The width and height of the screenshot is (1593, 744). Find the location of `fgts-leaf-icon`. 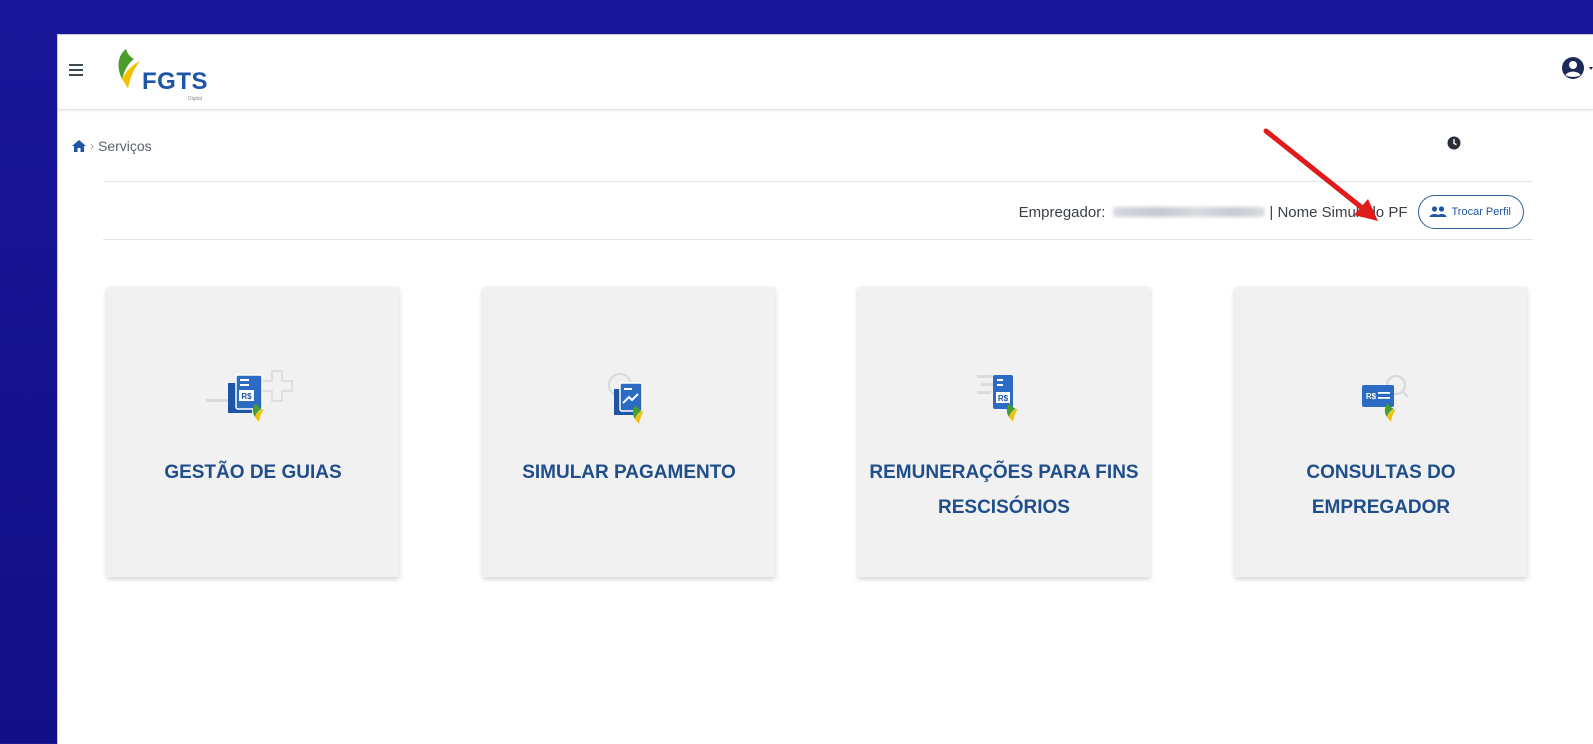

fgts-leaf-icon is located at coordinates (129, 69).